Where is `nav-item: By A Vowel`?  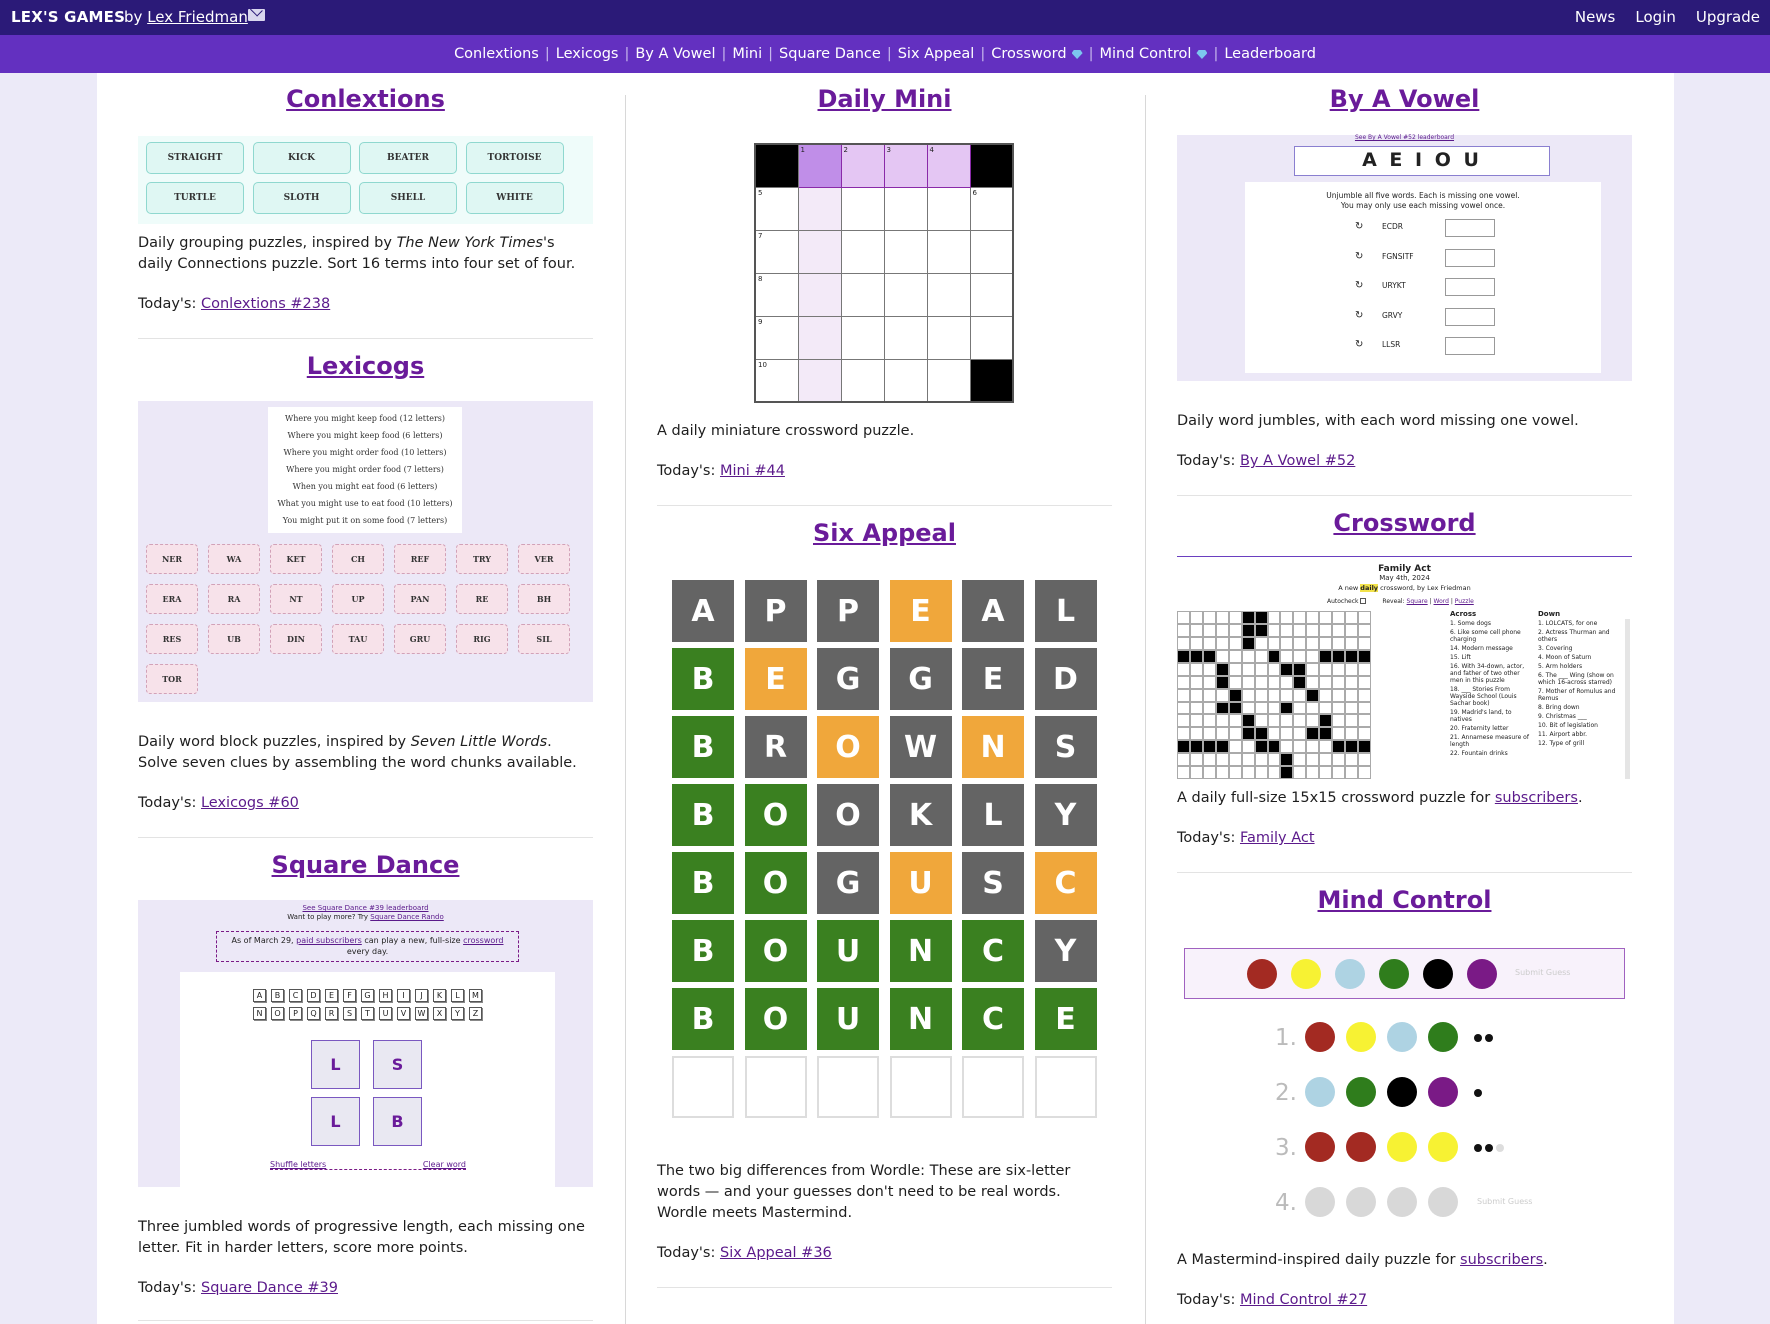 nav-item: By A Vowel is located at coordinates (675, 54).